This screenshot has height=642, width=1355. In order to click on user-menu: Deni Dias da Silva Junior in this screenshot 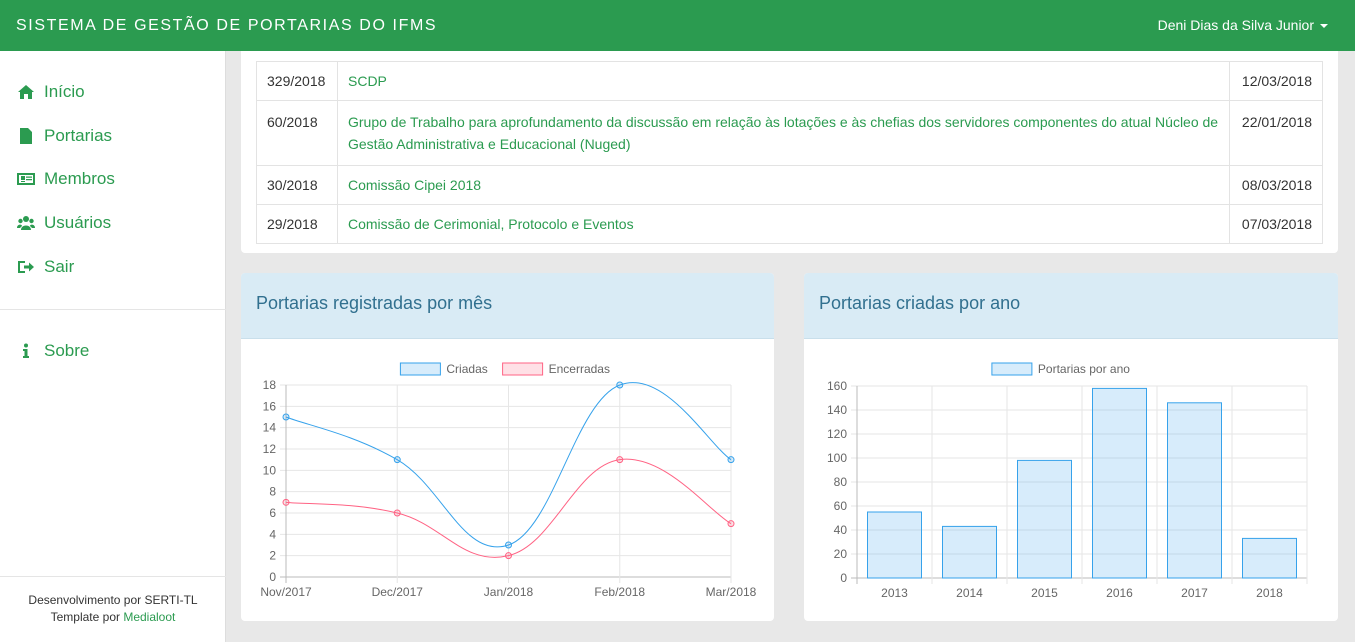, I will do `click(1243, 25)`.